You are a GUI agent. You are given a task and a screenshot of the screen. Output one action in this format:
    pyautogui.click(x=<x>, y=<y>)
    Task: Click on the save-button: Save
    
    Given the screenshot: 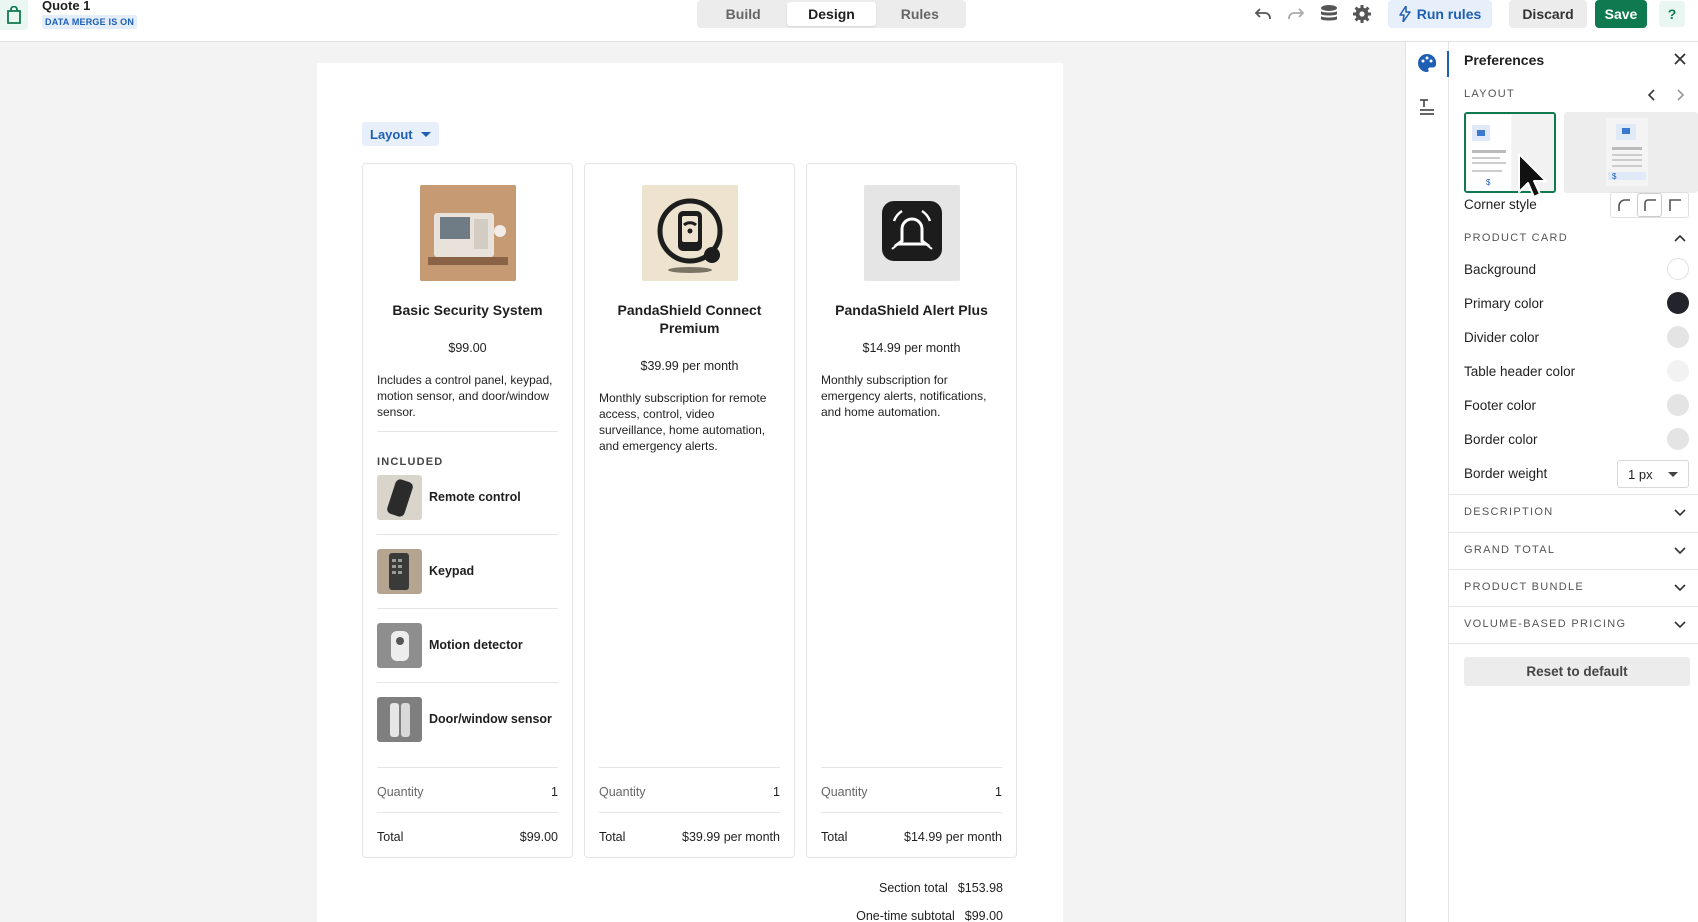 What is the action you would take?
    pyautogui.click(x=1621, y=14)
    